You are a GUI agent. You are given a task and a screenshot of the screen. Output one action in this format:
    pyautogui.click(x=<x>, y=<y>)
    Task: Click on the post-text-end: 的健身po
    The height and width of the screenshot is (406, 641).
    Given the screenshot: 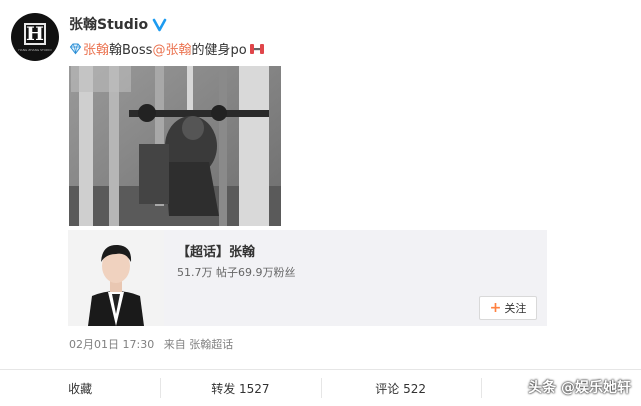 What is the action you would take?
    pyautogui.click(x=219, y=50)
    